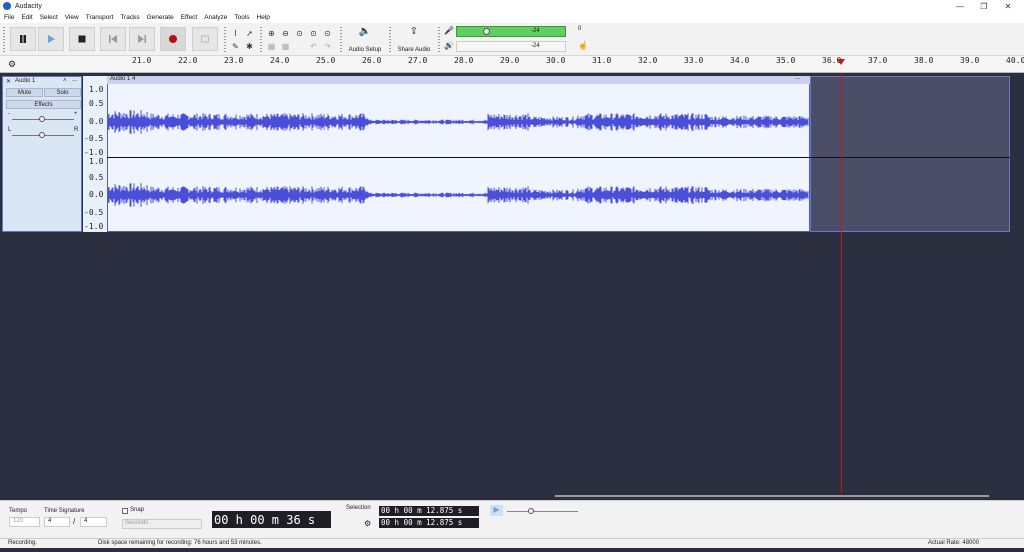  What do you see at coordinates (369, 524) in the screenshot?
I see `selection-settings-icon: ⚙` at bounding box center [369, 524].